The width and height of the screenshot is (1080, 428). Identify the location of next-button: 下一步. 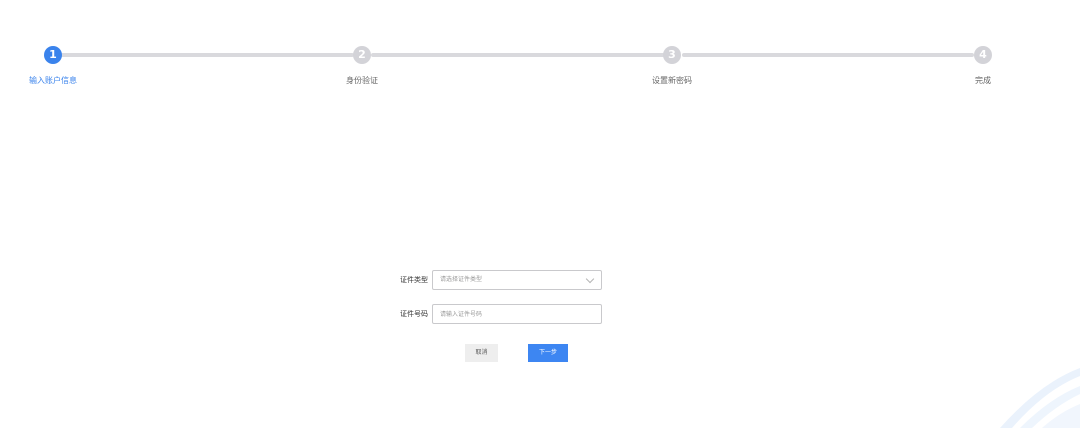
(548, 353).